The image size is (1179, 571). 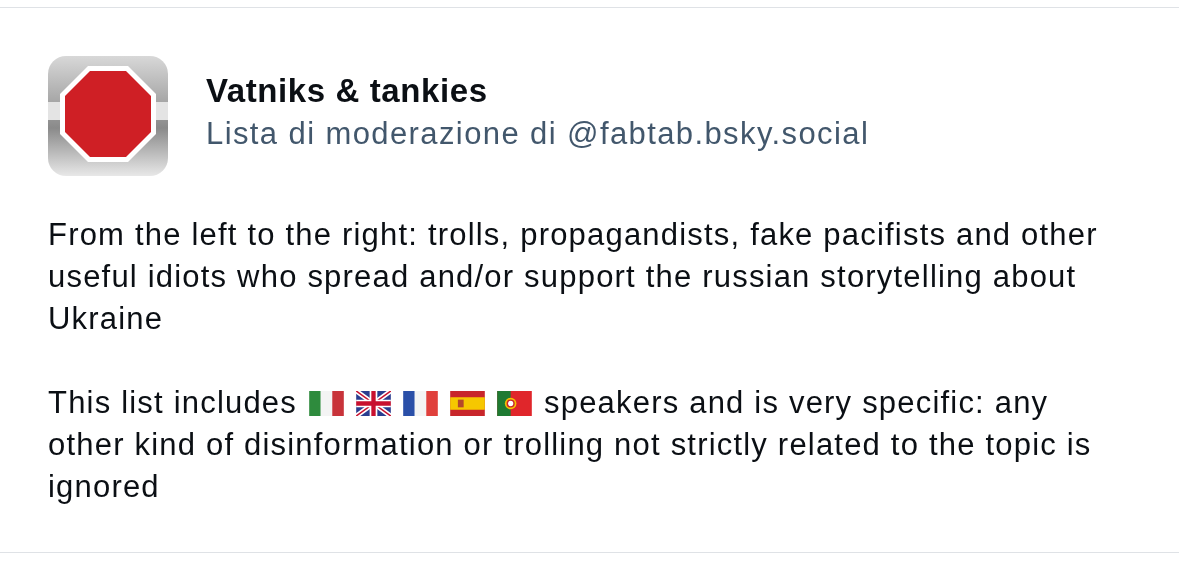 What do you see at coordinates (796, 403) in the screenshot?
I see `description-text: speakers and is very specific: any` at bounding box center [796, 403].